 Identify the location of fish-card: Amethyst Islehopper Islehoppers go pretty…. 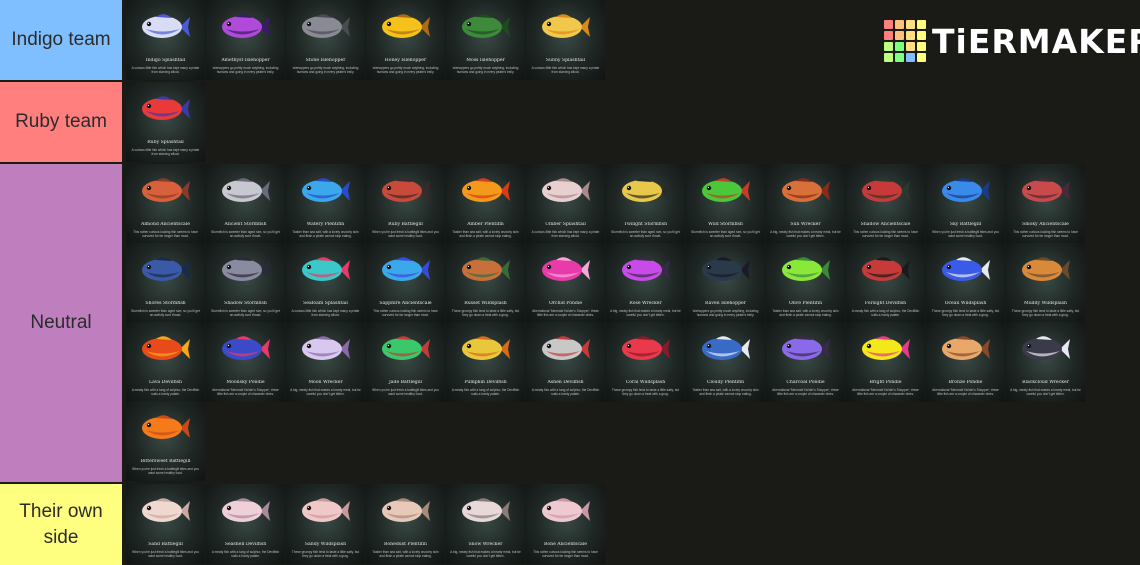
(245, 40).